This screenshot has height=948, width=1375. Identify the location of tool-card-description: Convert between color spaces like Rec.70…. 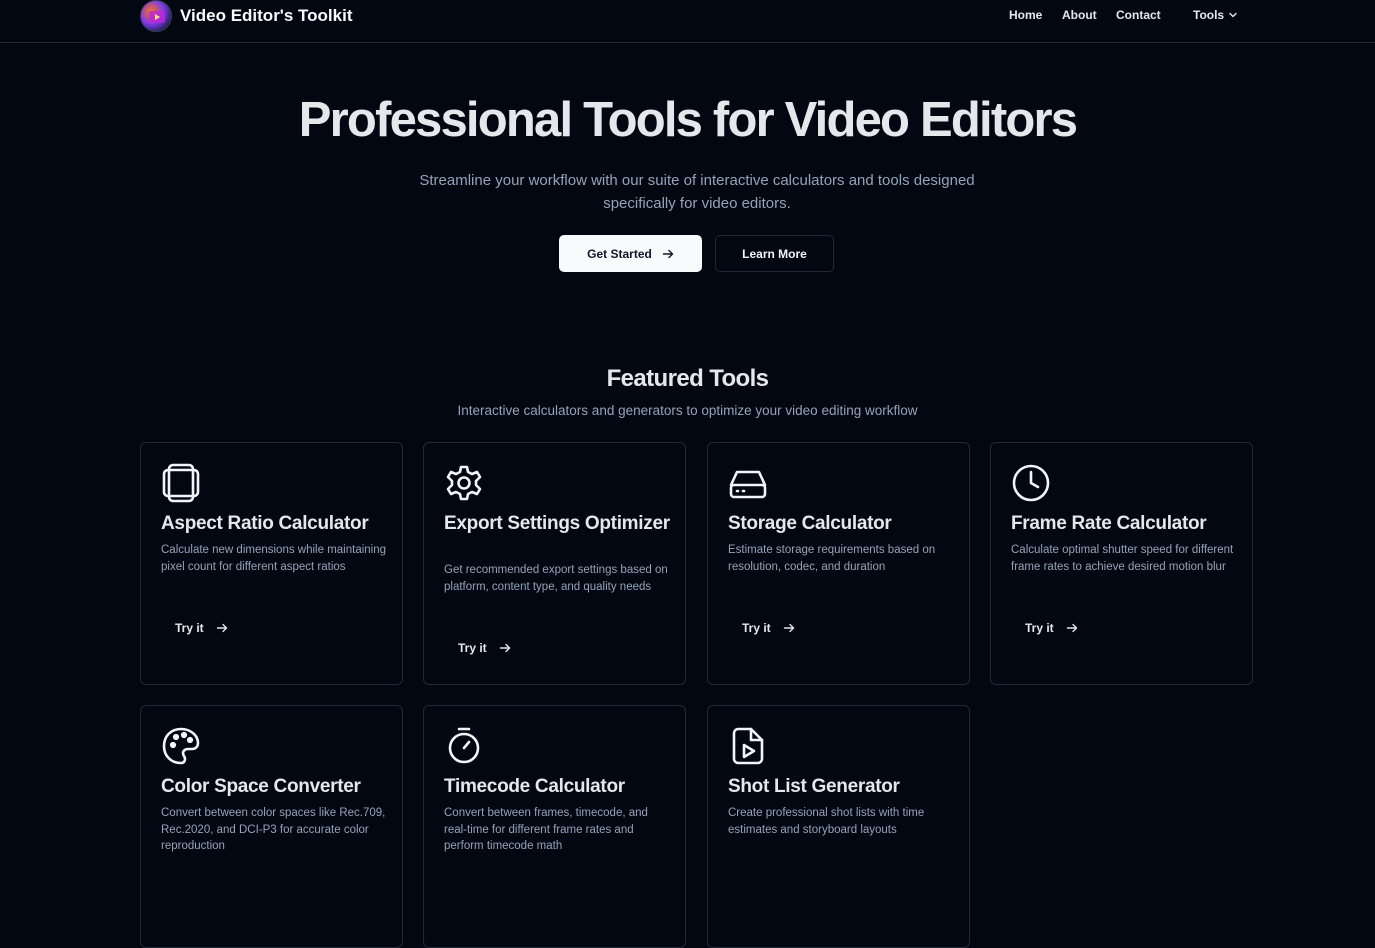
(273, 829).